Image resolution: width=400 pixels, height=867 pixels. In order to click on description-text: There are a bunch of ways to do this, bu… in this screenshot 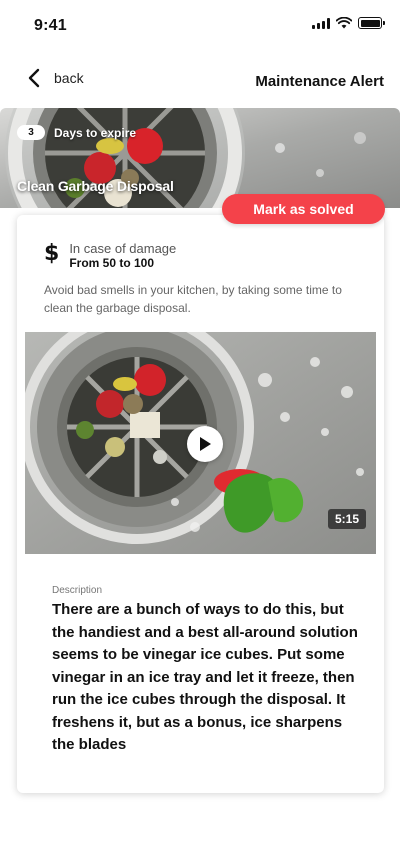, I will do `click(205, 677)`.